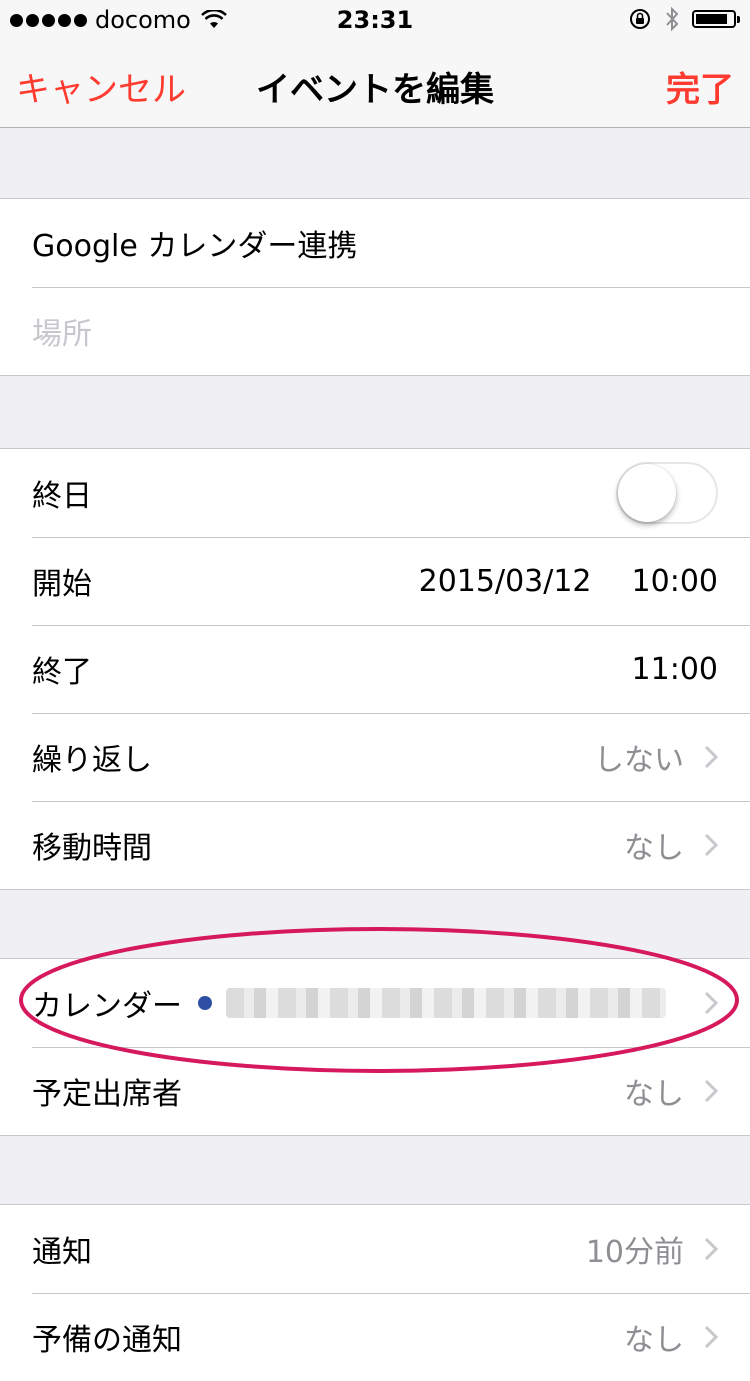  What do you see at coordinates (711, 19) in the screenshot?
I see `battery-level` at bounding box center [711, 19].